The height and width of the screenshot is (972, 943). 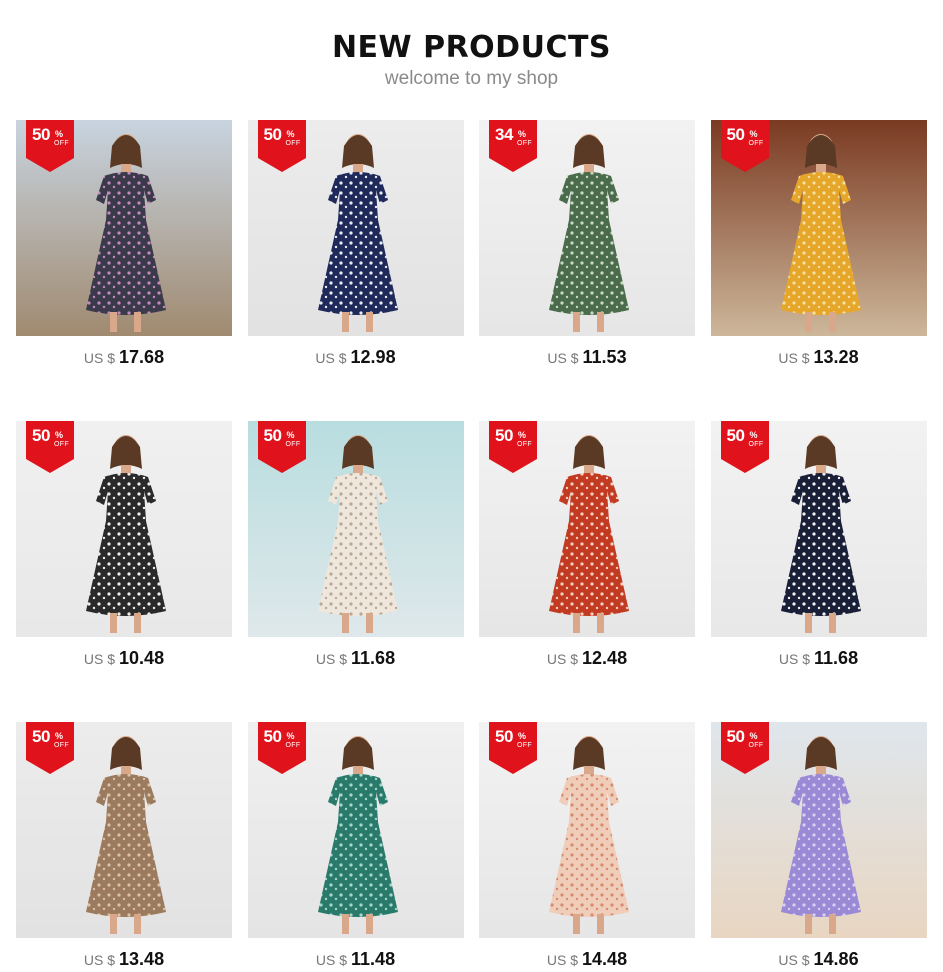 What do you see at coordinates (373, 357) in the screenshot?
I see `price-value: 12.98` at bounding box center [373, 357].